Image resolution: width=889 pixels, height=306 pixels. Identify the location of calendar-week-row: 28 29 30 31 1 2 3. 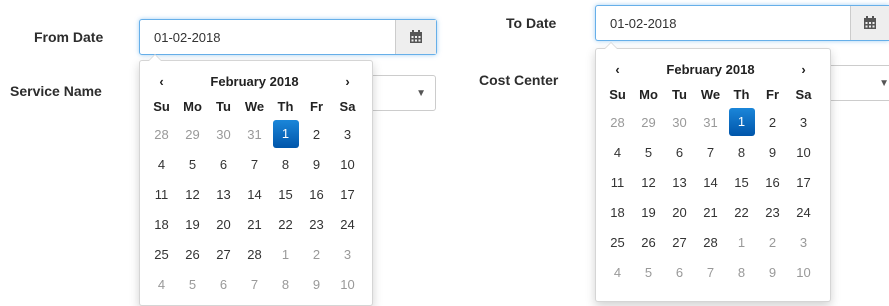
(254, 134).